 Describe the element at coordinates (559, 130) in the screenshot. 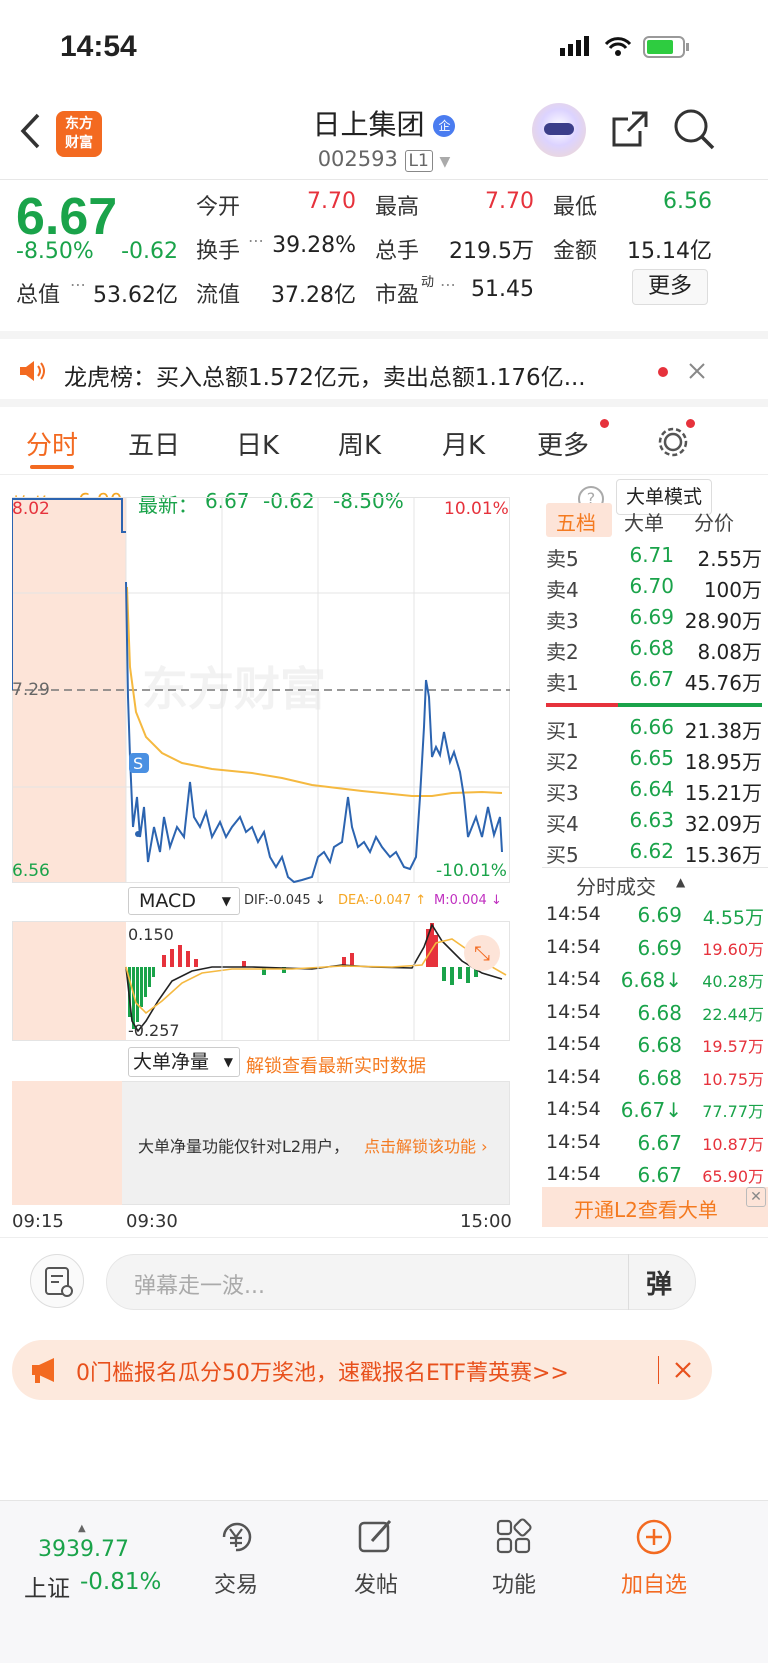

I see `robot-assistant-icon` at that location.